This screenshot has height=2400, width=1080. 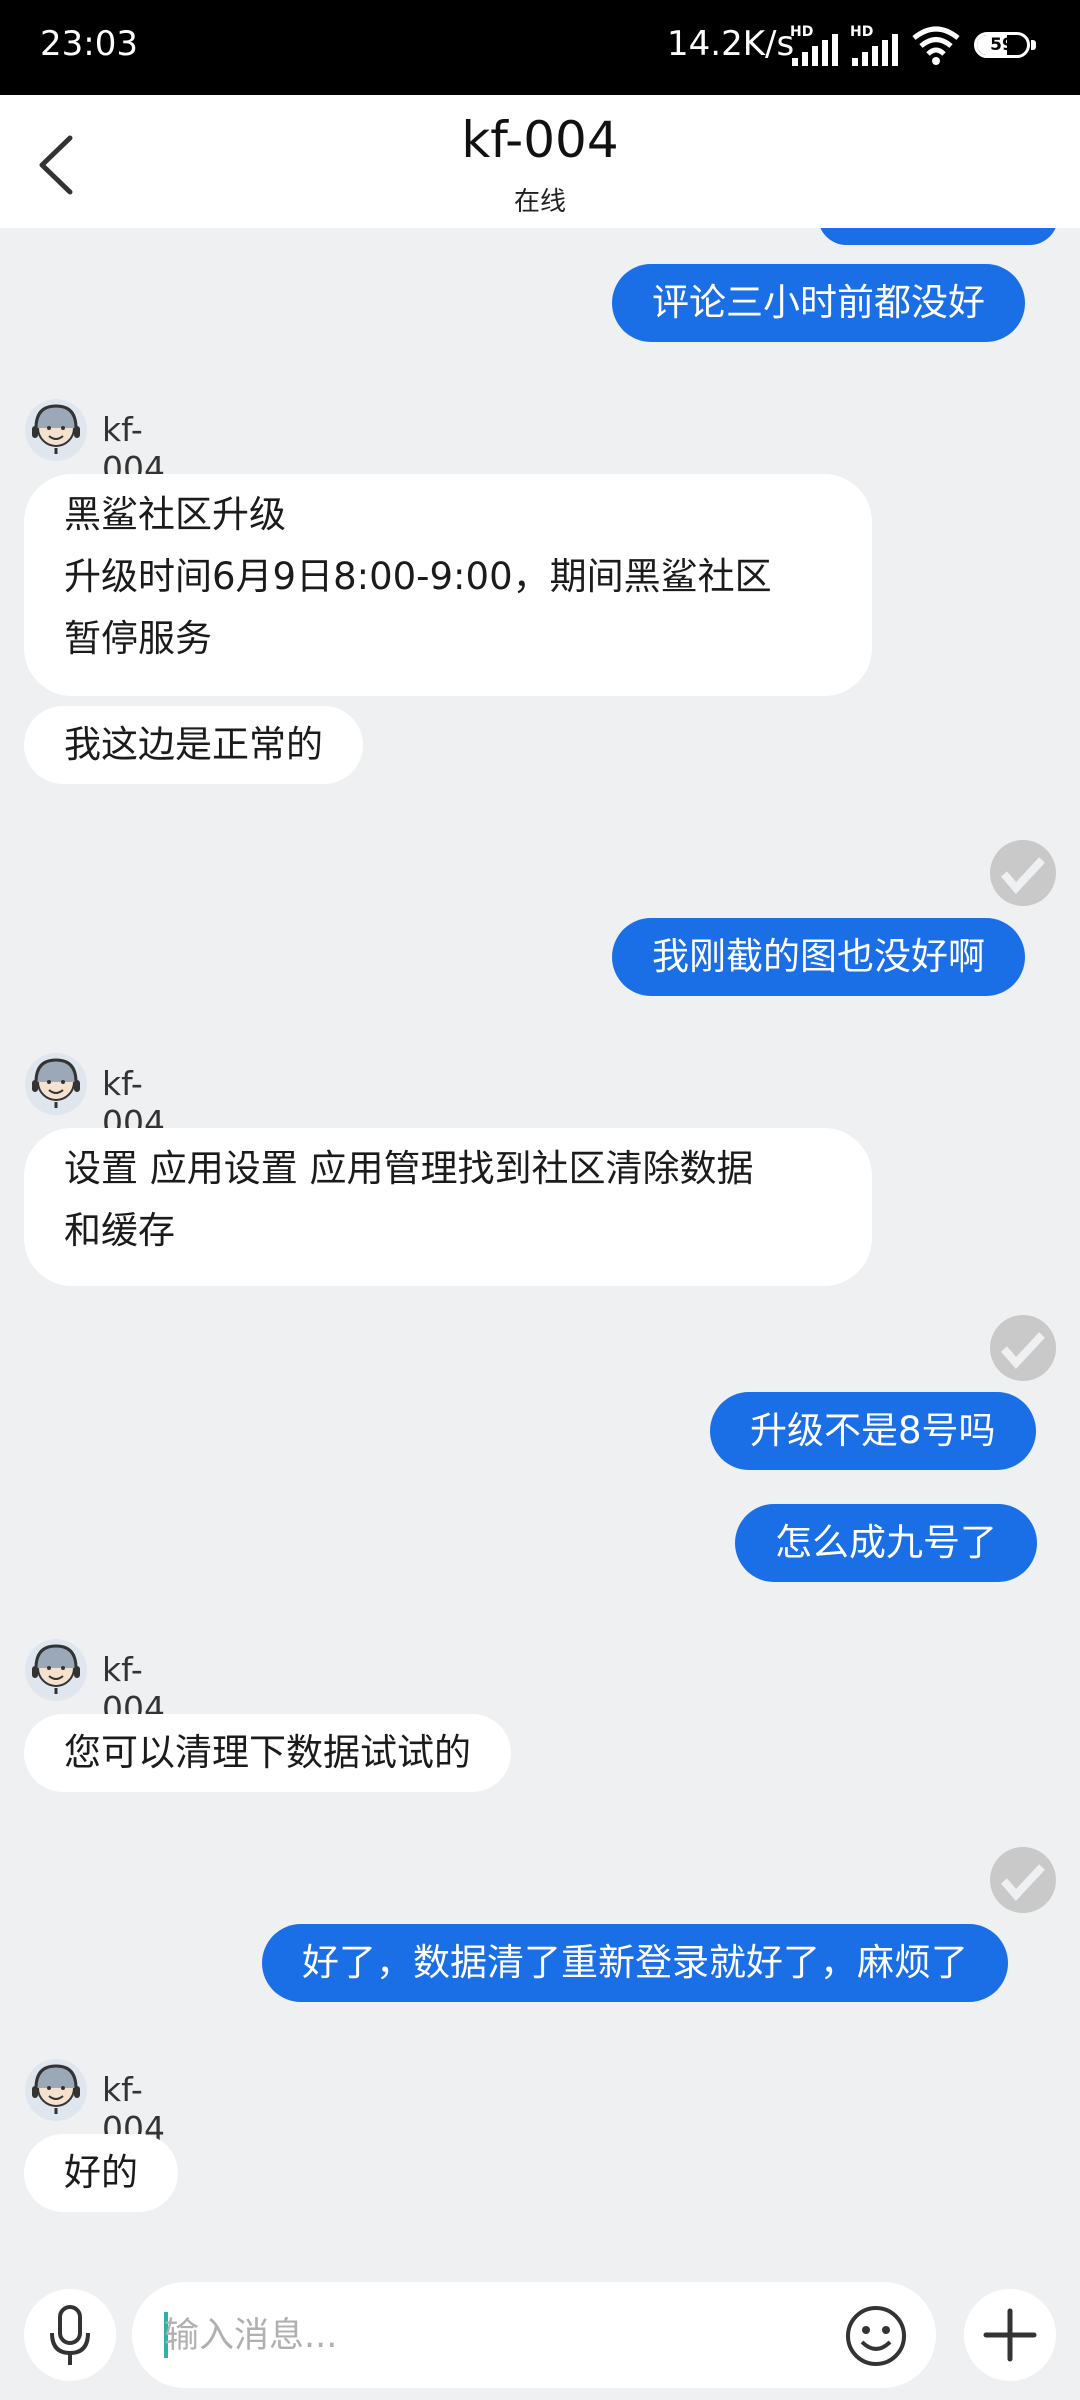 I want to click on microphone-icon, so click(x=70, y=2335).